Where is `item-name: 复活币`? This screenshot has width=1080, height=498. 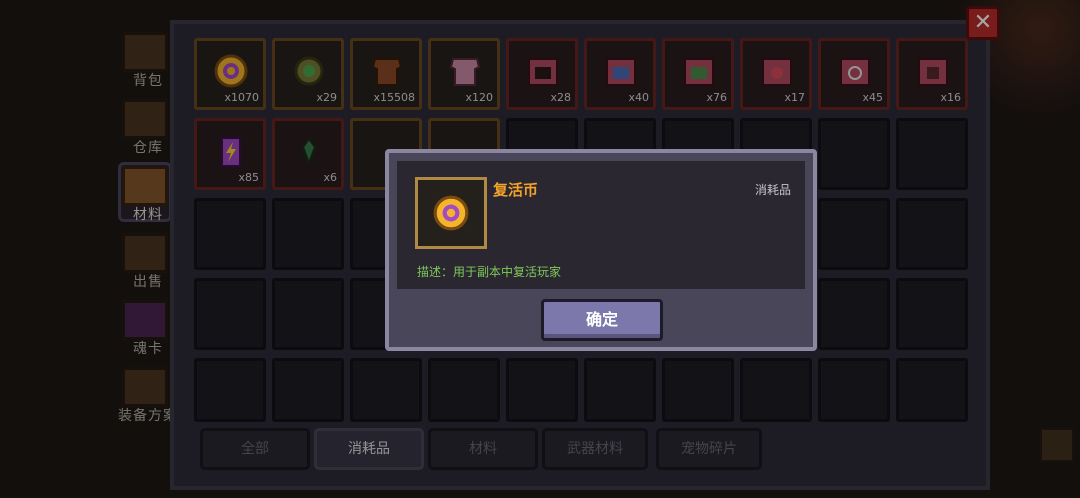 item-name: 复活币 is located at coordinates (516, 190).